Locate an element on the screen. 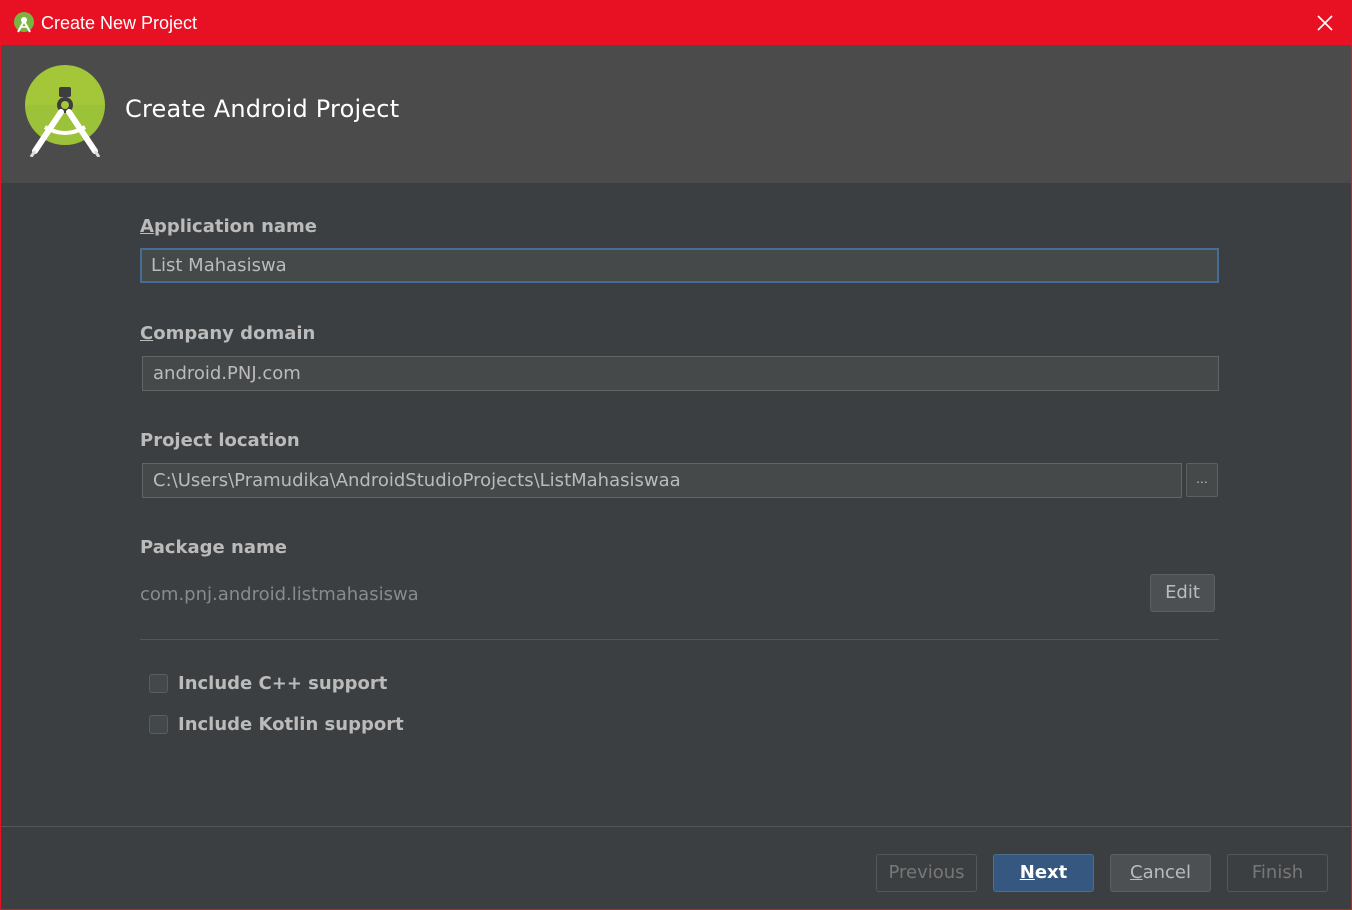  company-domain-label: Company domain is located at coordinates (228, 333).